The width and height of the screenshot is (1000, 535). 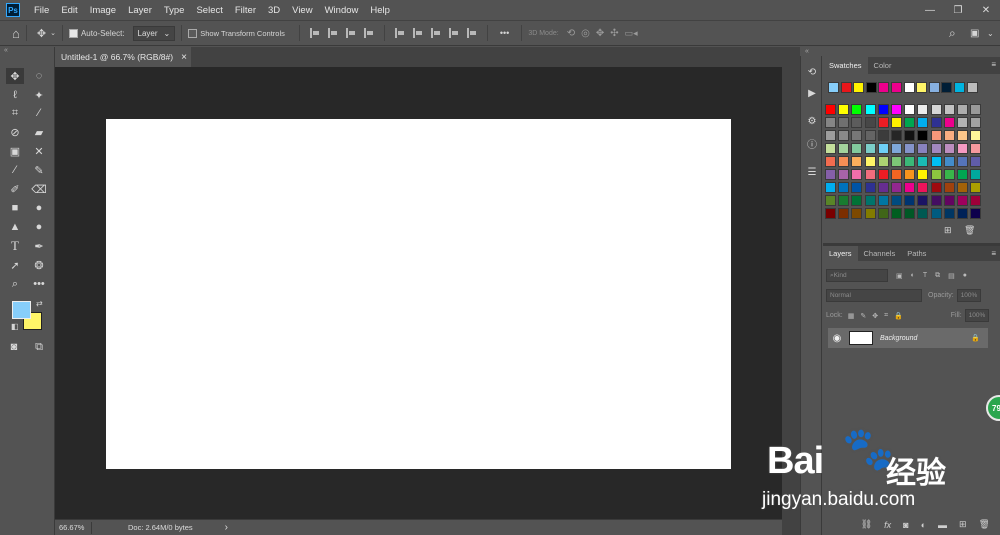 What do you see at coordinates (274, 10) in the screenshot?
I see `menu-3d: 3D` at bounding box center [274, 10].